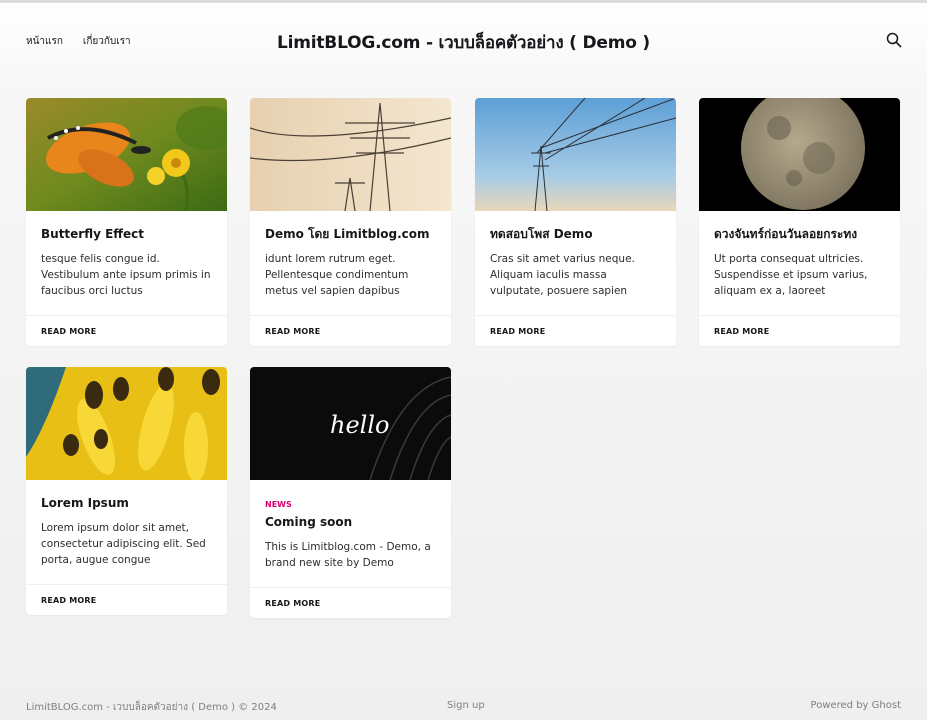 This screenshot has width=927, height=720. I want to click on footer-powered-by: Powered by Ghost, so click(856, 705).